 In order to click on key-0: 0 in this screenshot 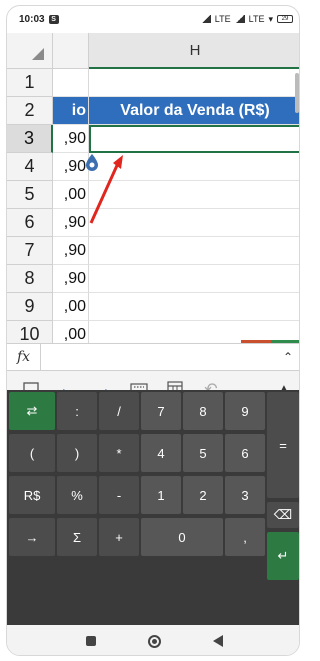, I will do `click(182, 537)`.